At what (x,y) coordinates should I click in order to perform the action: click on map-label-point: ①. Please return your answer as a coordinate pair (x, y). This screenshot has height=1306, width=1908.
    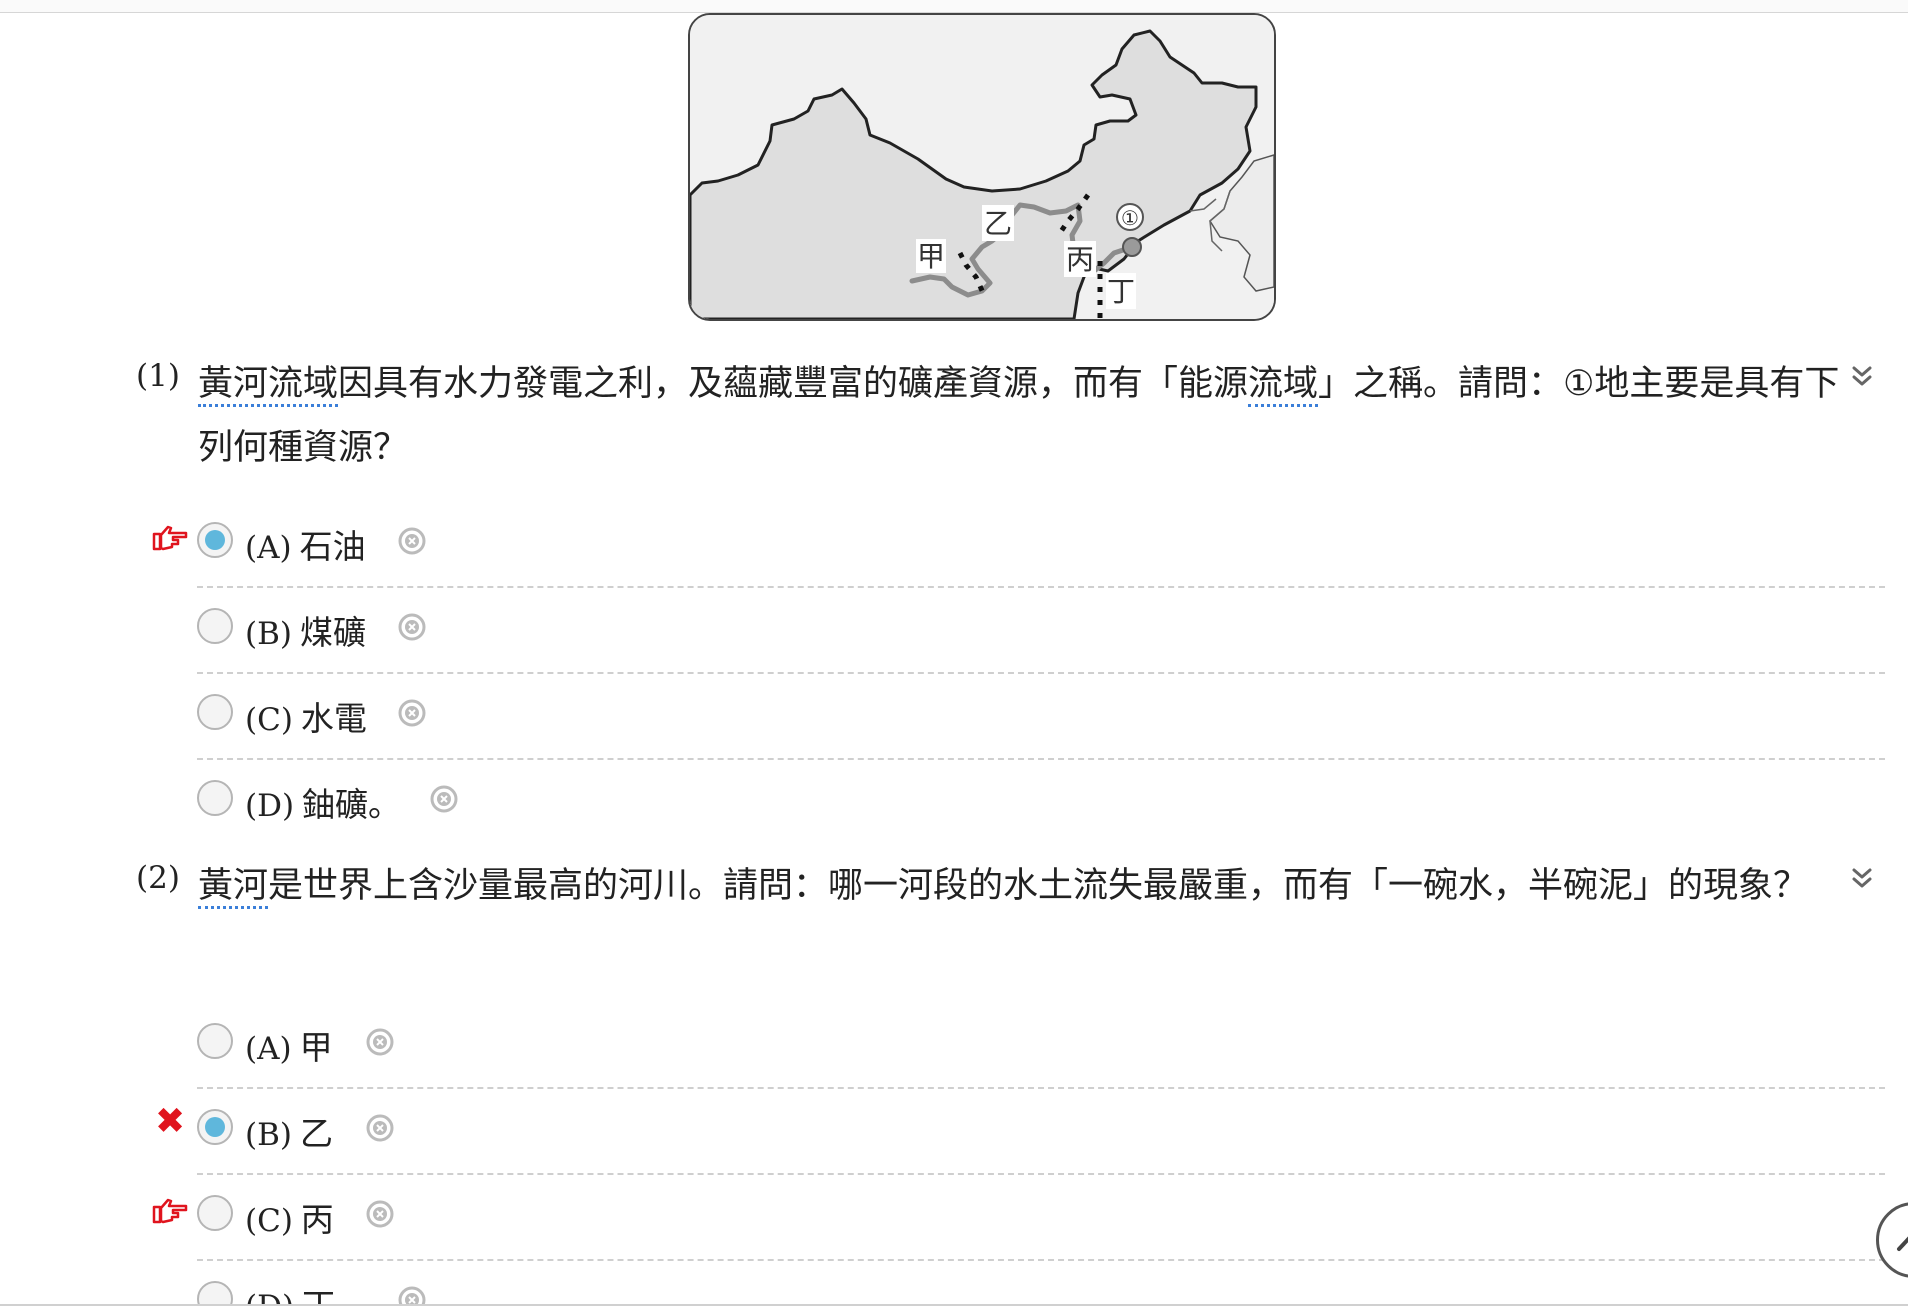
    Looking at the image, I should click on (1130, 218).